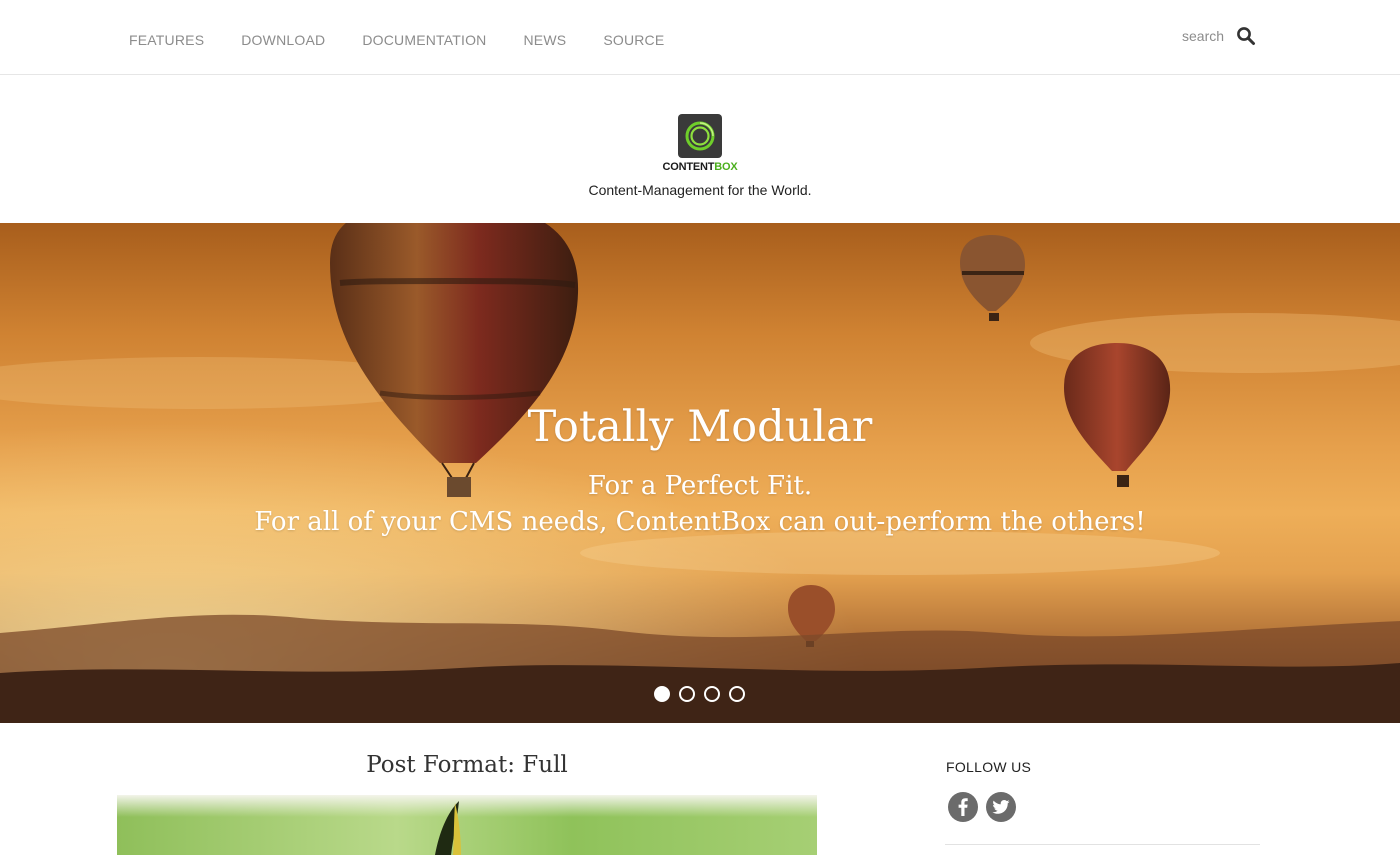  I want to click on facebook-icon, so click(963, 807).